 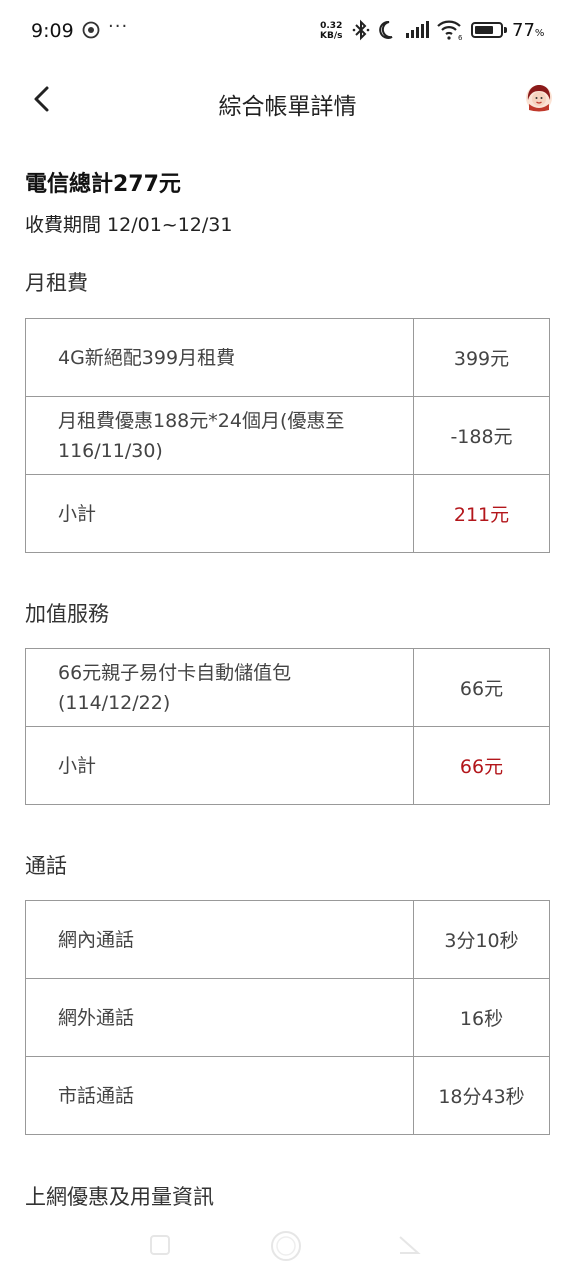 I want to click on app-notification-icon, so click(x=91, y=30).